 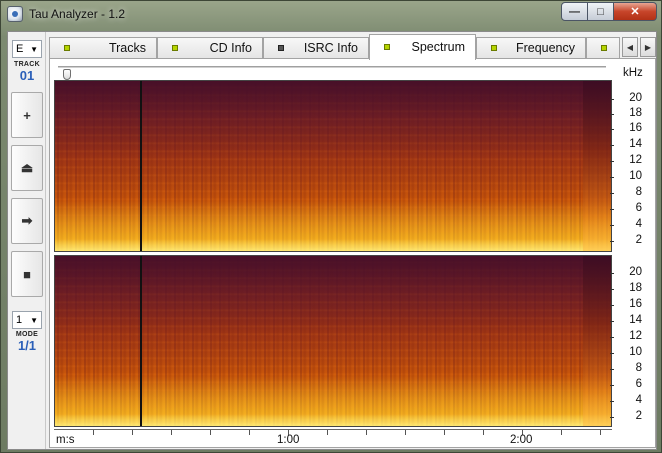 I want to click on tab-cd-info: CD Info, so click(x=210, y=48).